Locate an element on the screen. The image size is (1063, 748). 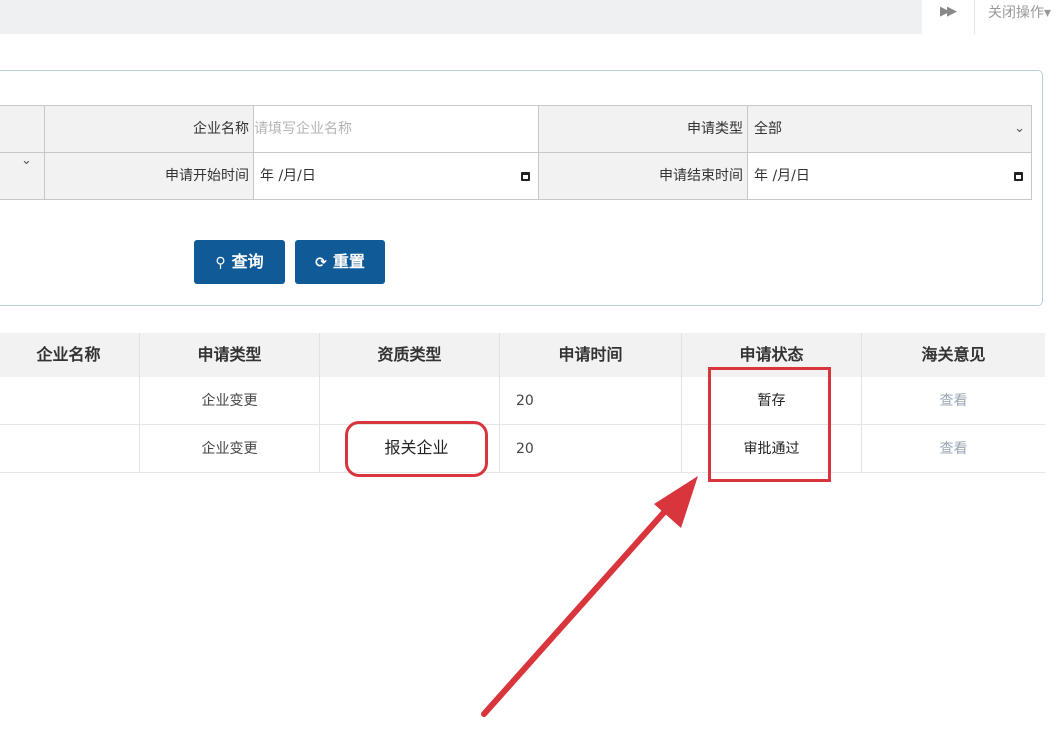
query-button-label: 查询 is located at coordinates (247, 261).